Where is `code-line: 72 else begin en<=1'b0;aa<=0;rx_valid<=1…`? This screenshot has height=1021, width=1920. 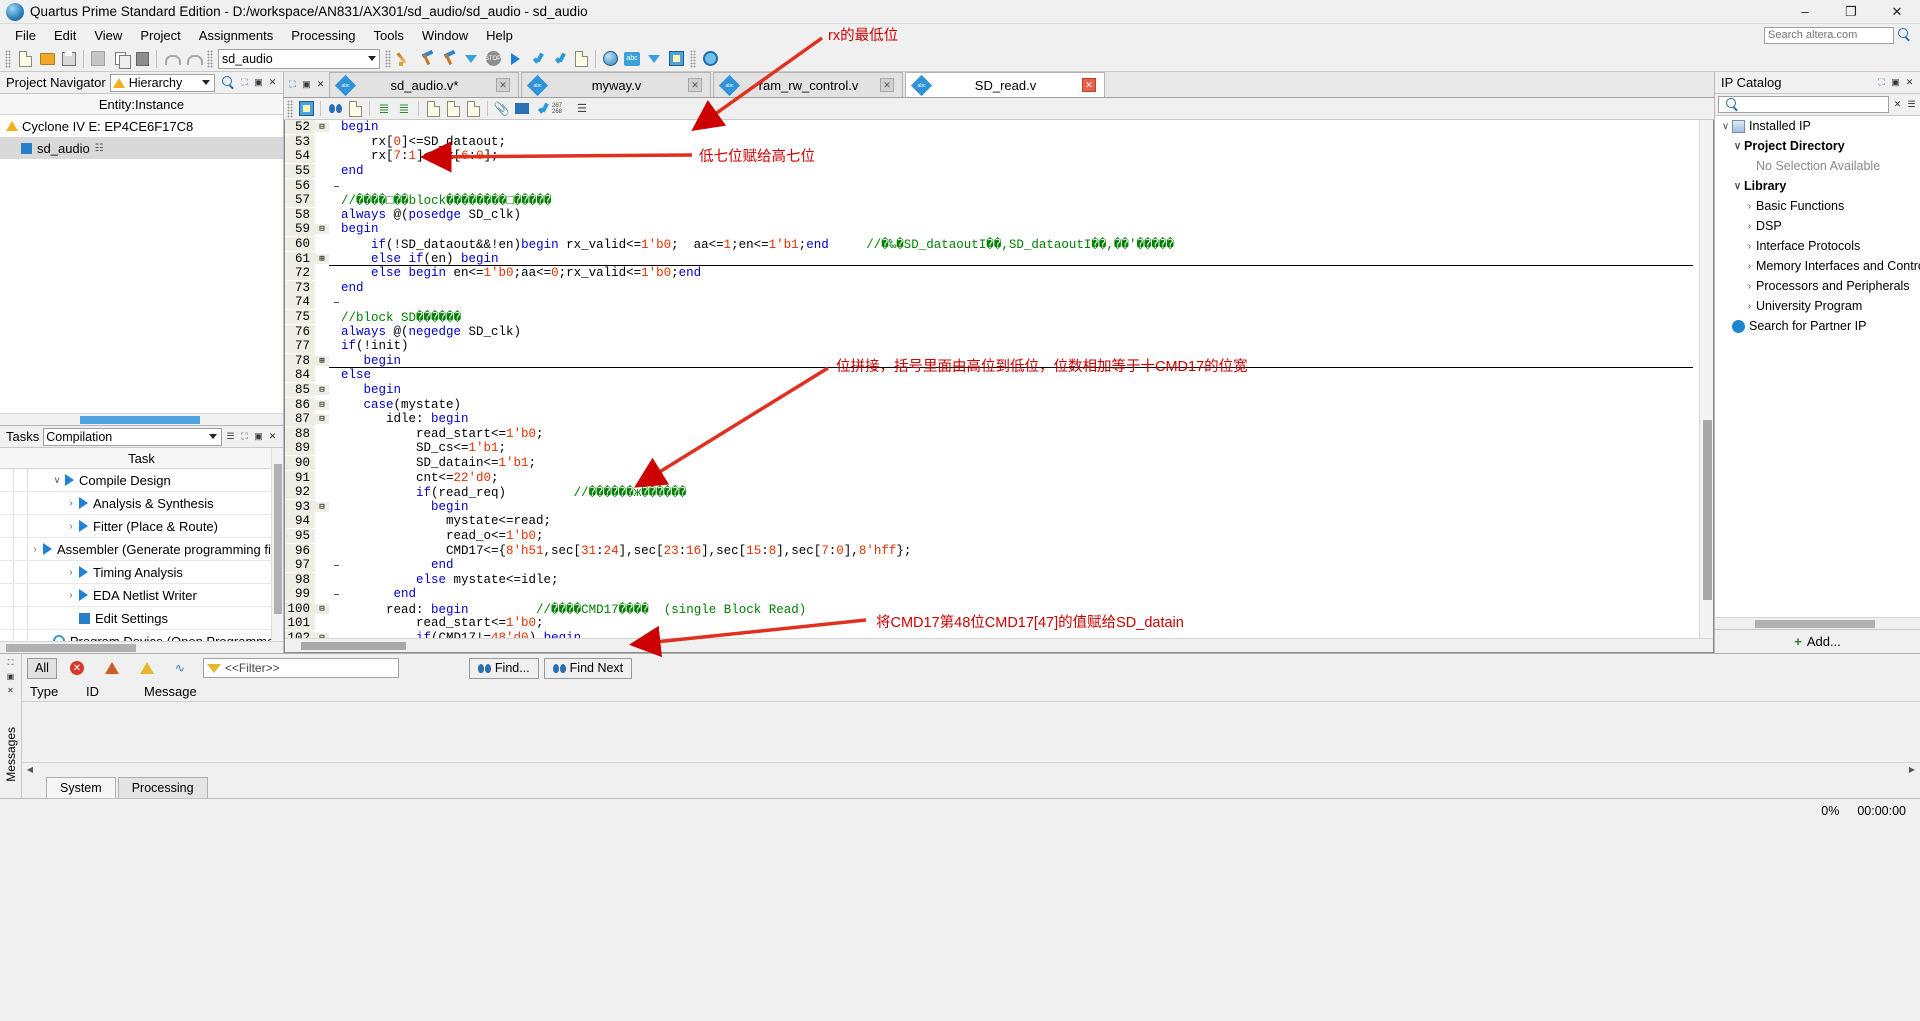 code-line: 72 else begin en<=1'b0;aa<=0;rx_valid<=1… is located at coordinates (992, 273).